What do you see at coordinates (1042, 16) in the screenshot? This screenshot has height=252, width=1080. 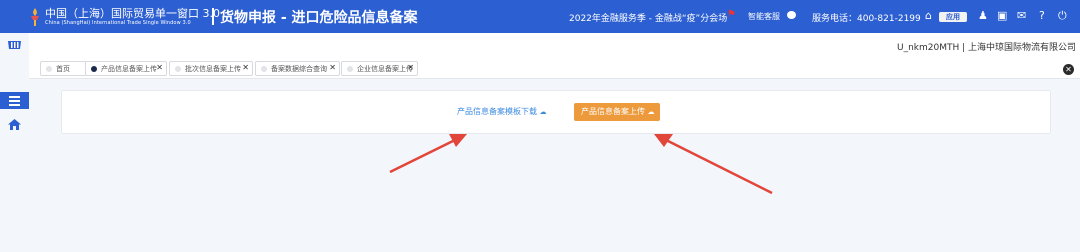 I see `help-icon: ?` at bounding box center [1042, 16].